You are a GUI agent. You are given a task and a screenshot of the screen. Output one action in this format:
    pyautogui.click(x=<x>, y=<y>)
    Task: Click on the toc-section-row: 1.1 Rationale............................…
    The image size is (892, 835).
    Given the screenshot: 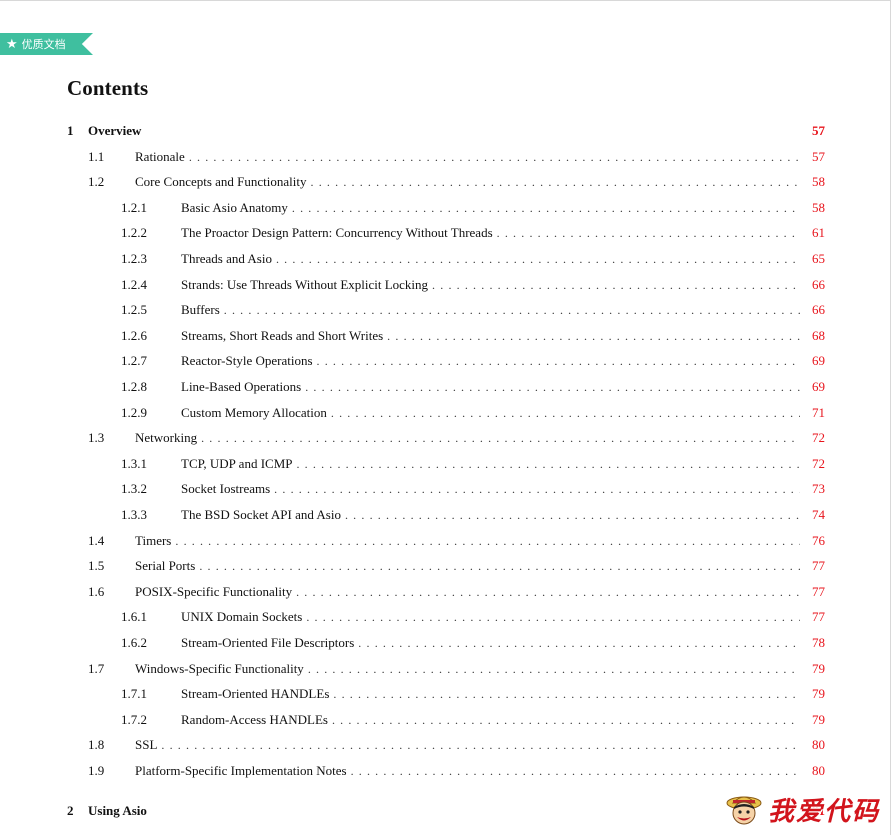 What is the action you would take?
    pyautogui.click(x=446, y=156)
    